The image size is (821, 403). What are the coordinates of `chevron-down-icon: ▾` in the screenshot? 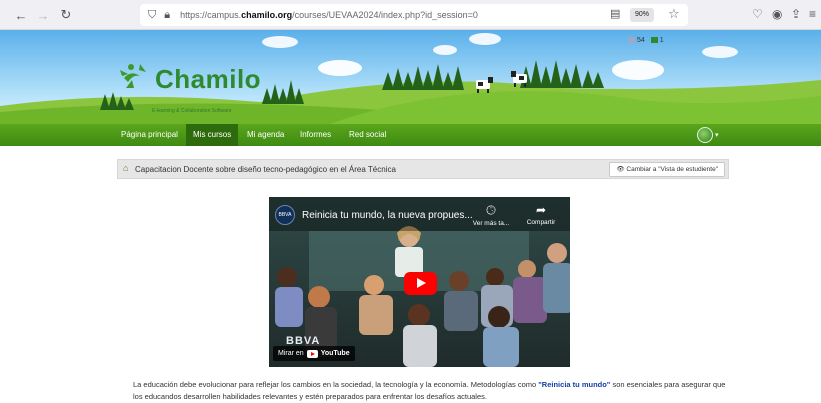 It's located at (717, 135).